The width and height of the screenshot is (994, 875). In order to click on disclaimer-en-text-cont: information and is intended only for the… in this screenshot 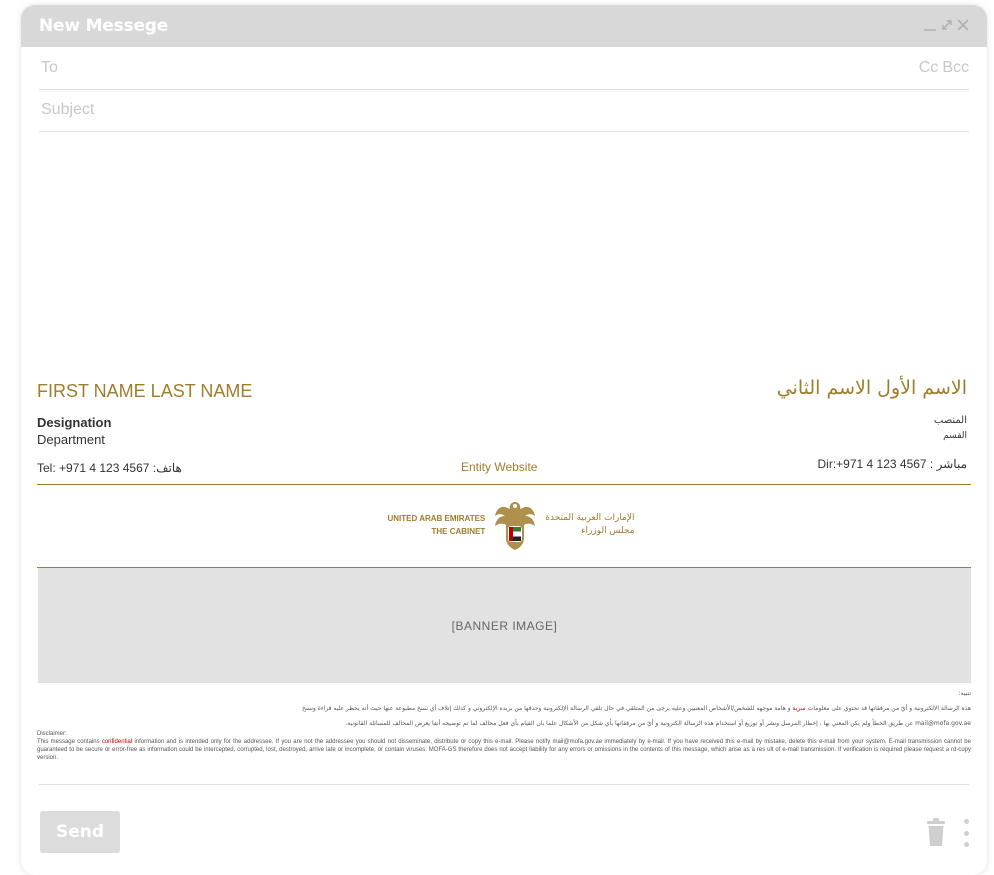, I will do `click(504, 750)`.